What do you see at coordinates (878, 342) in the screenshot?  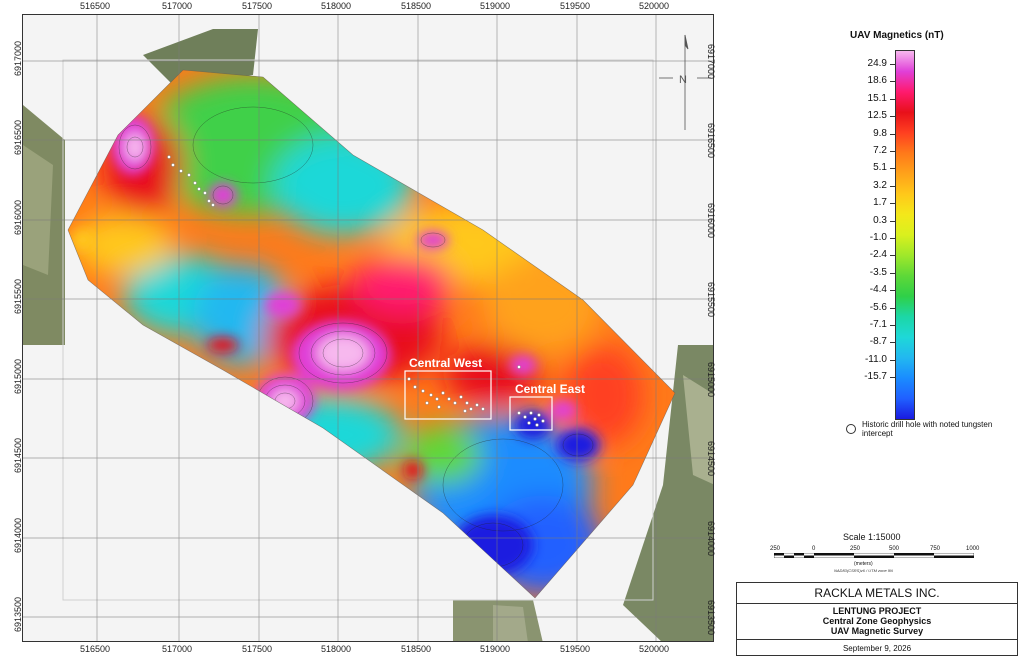 I see `colorbar-value-label: -8.7` at bounding box center [878, 342].